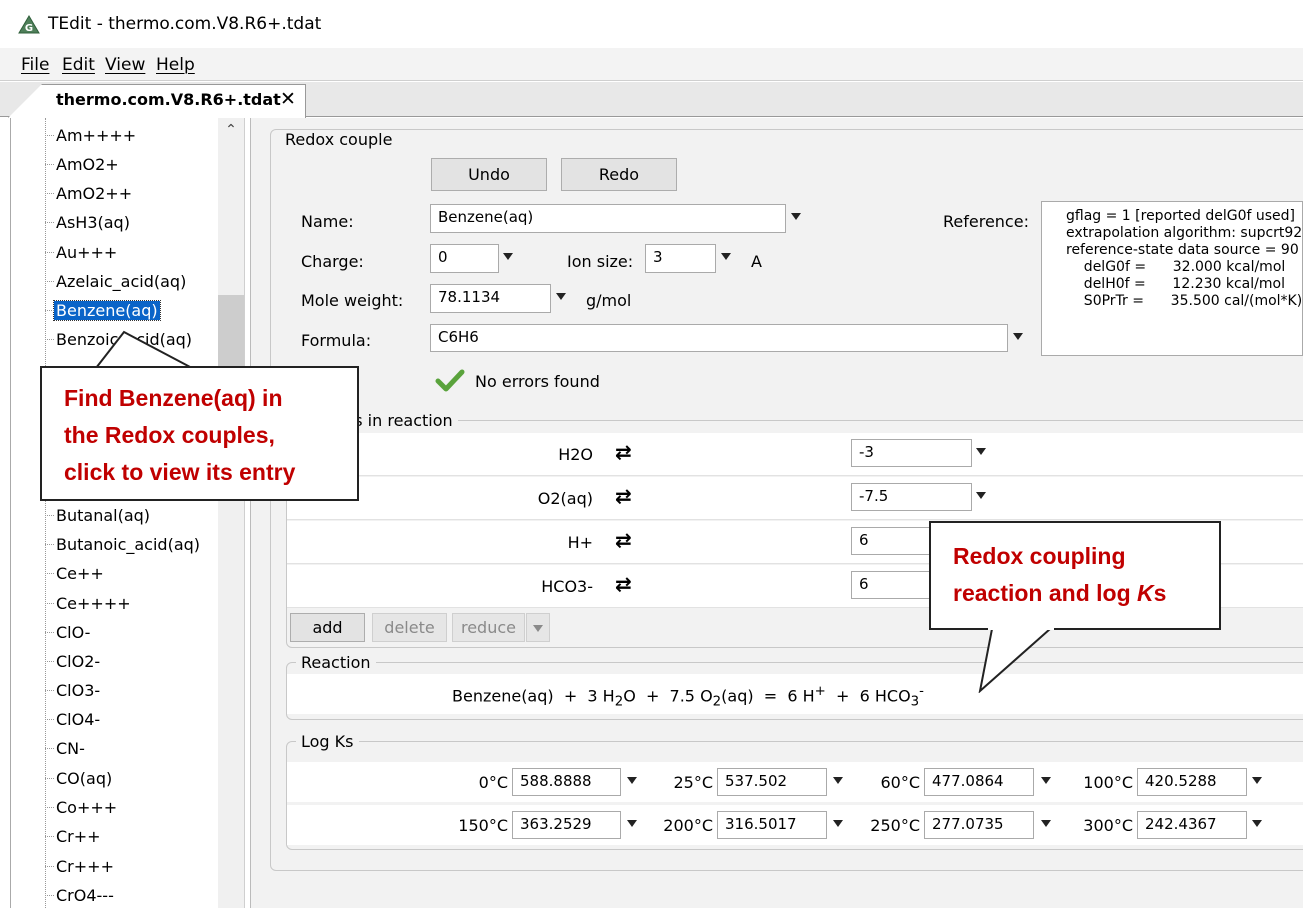 Image resolution: width=1303 pixels, height=910 pixels. What do you see at coordinates (168, 99) in the screenshot?
I see `tab-label: thermo.com.V8.R6+.tdat` at bounding box center [168, 99].